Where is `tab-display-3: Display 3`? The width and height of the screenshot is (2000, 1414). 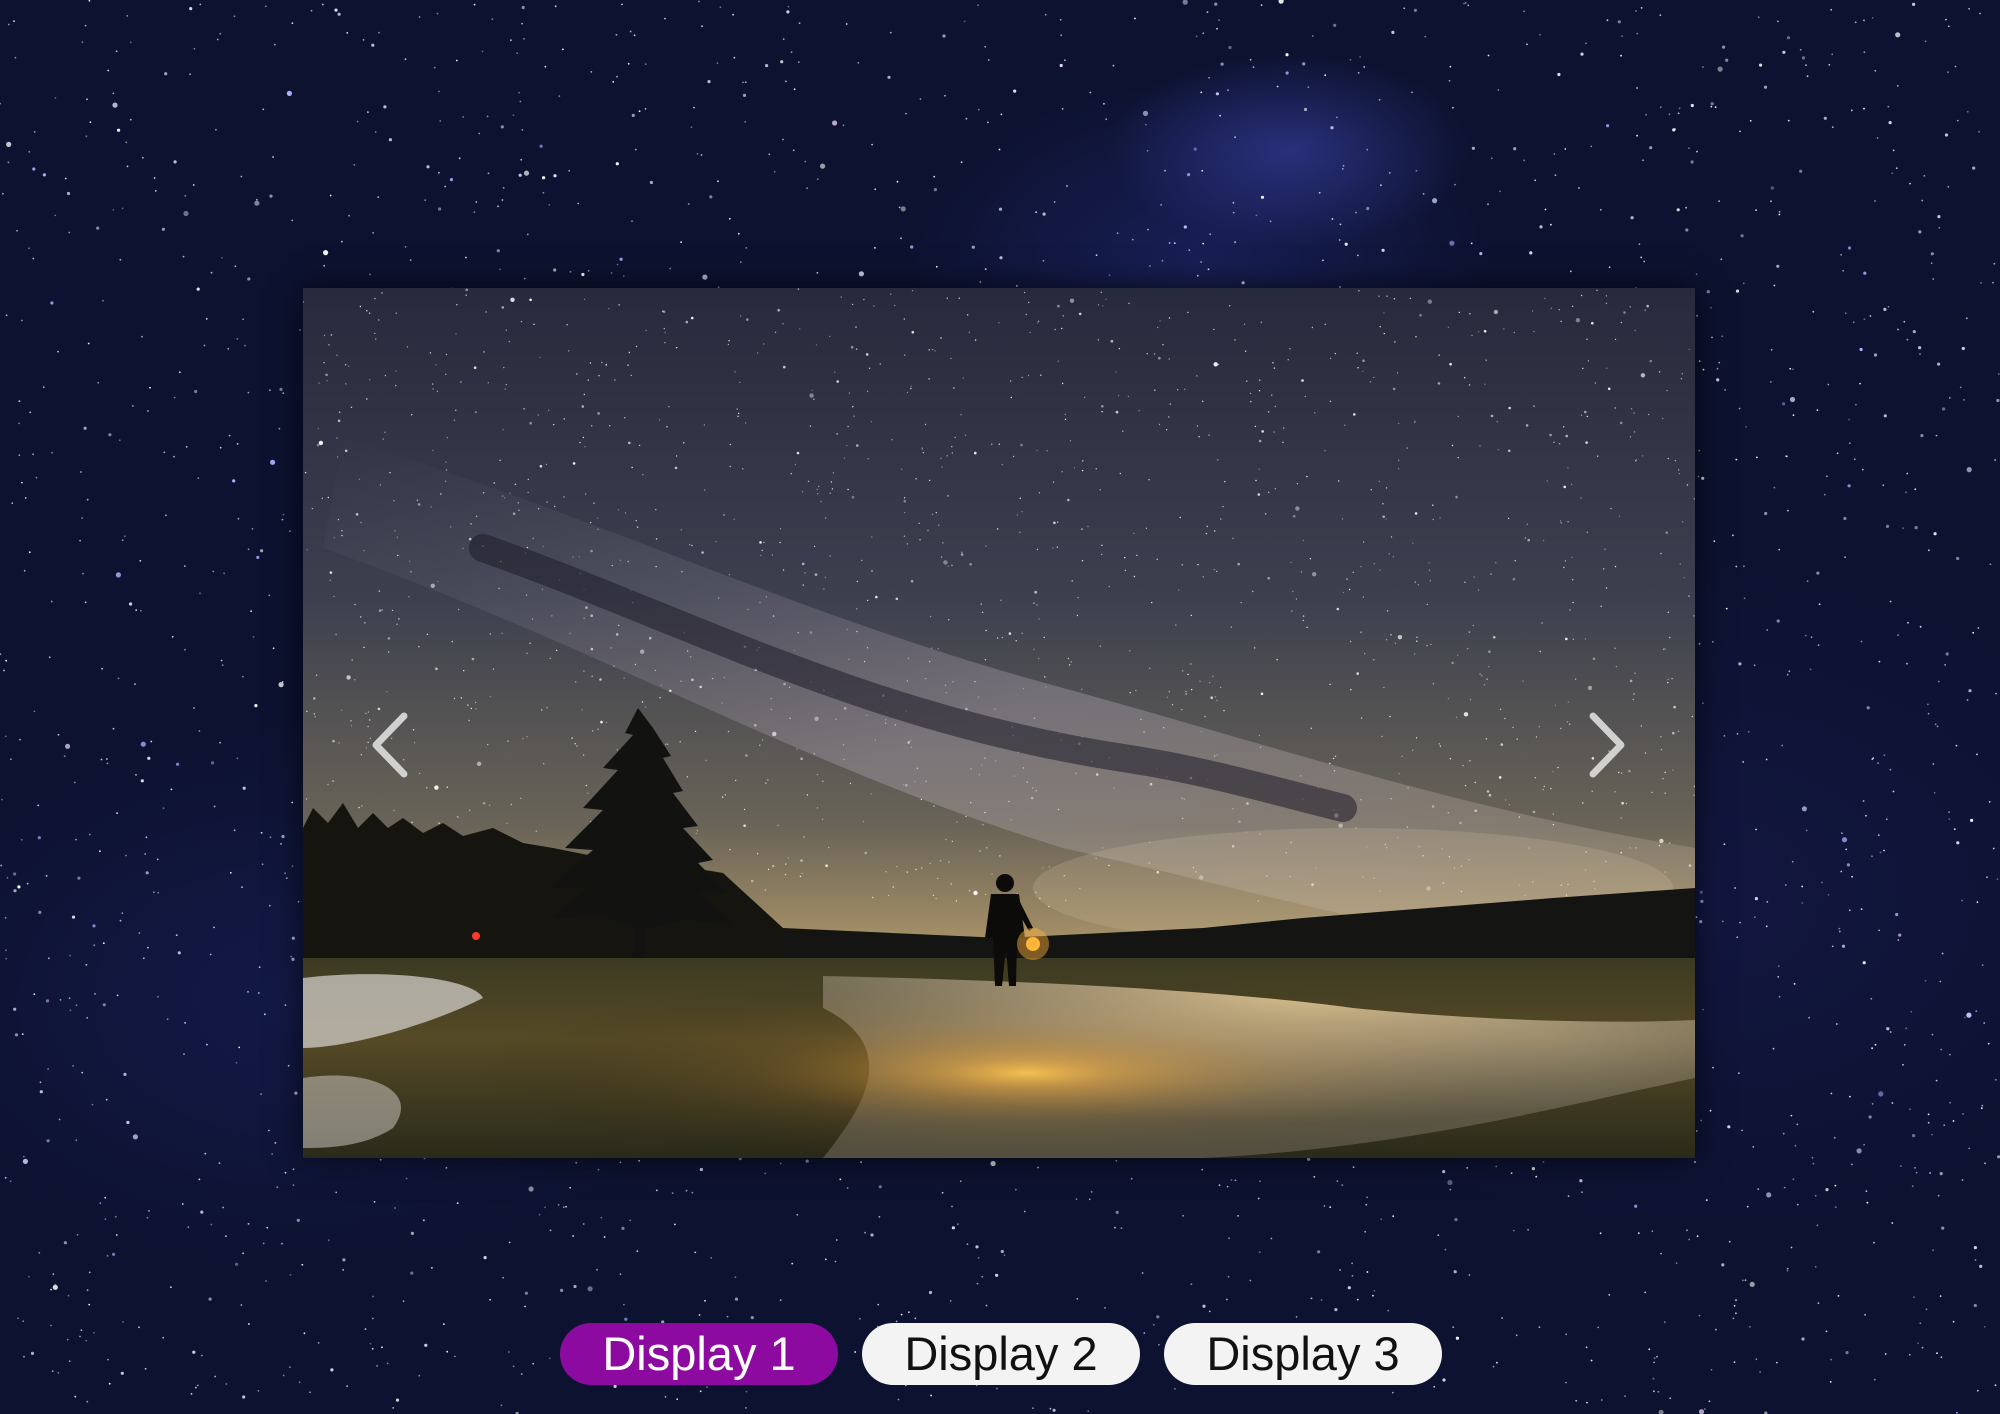 tab-display-3: Display 3 is located at coordinates (1303, 1354).